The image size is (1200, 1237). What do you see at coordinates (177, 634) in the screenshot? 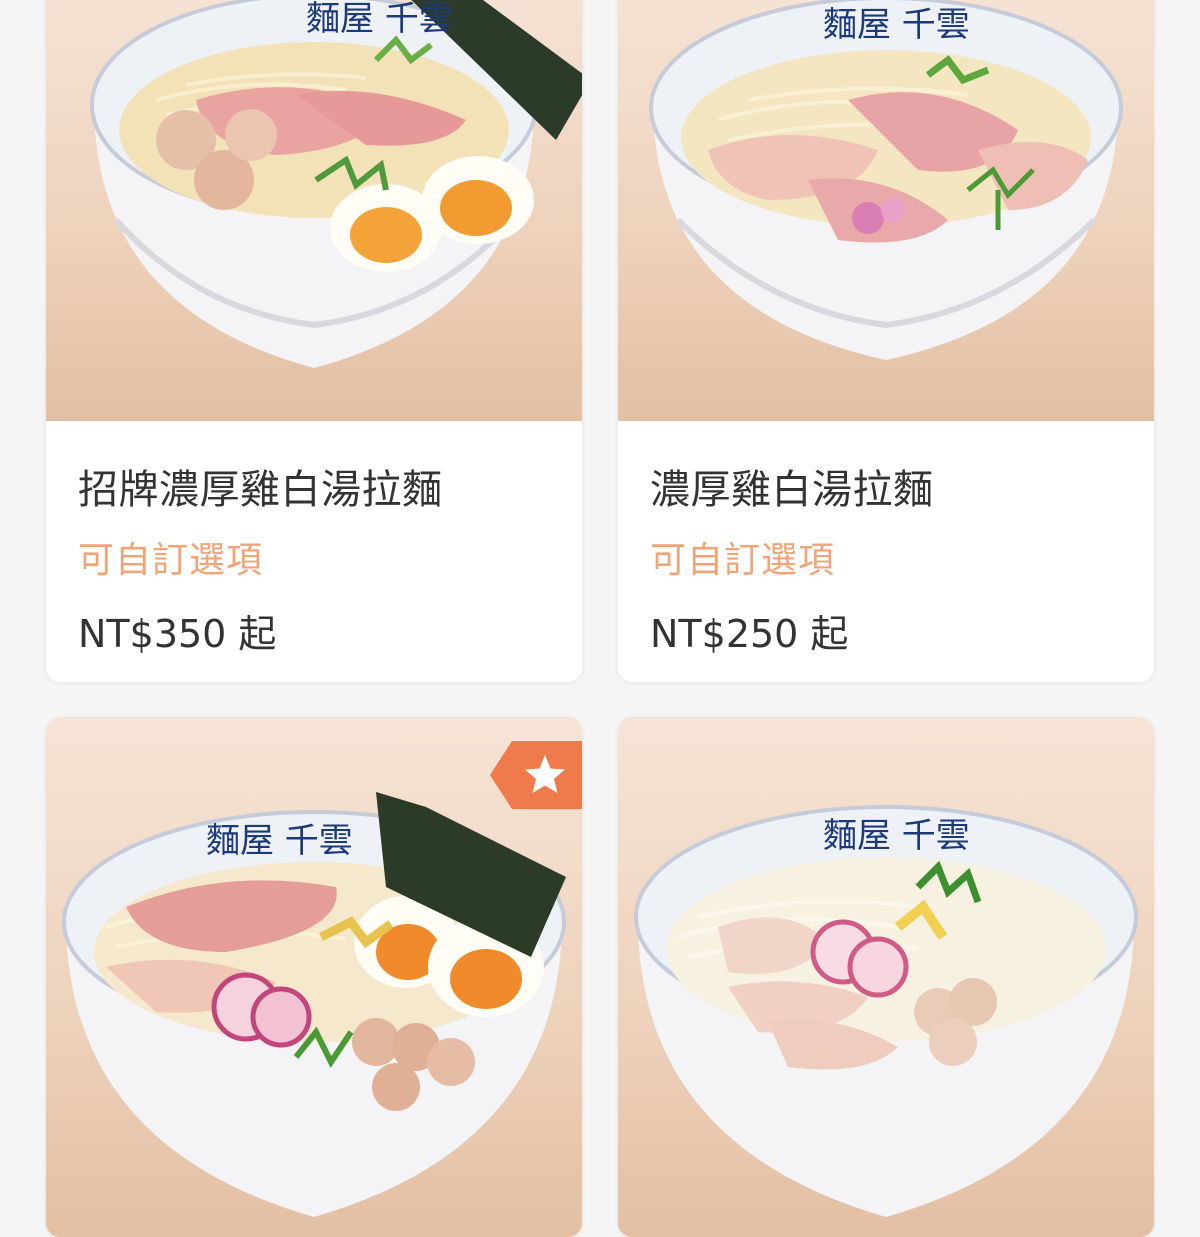
I see `menu-item-price: NT$350 起` at bounding box center [177, 634].